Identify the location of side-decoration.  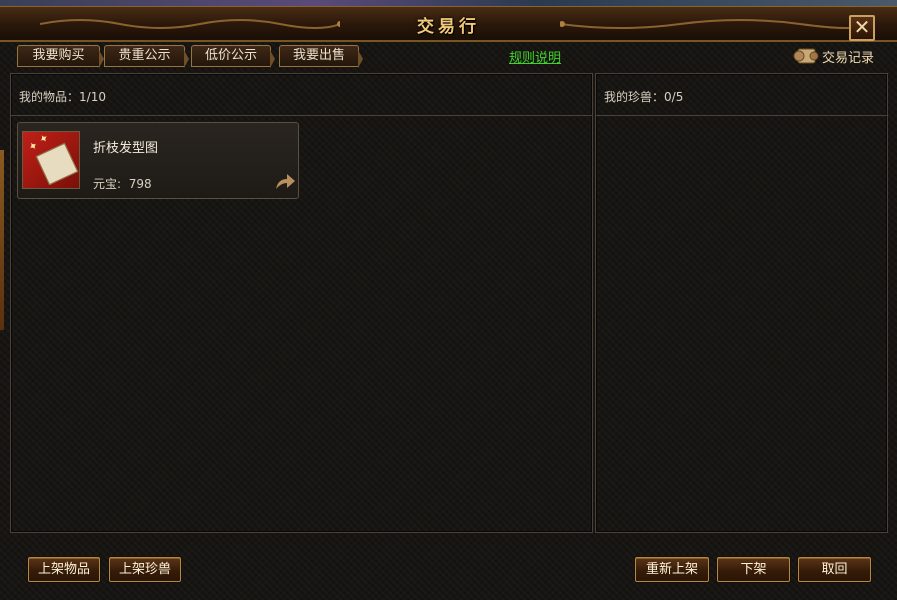
(2, 240).